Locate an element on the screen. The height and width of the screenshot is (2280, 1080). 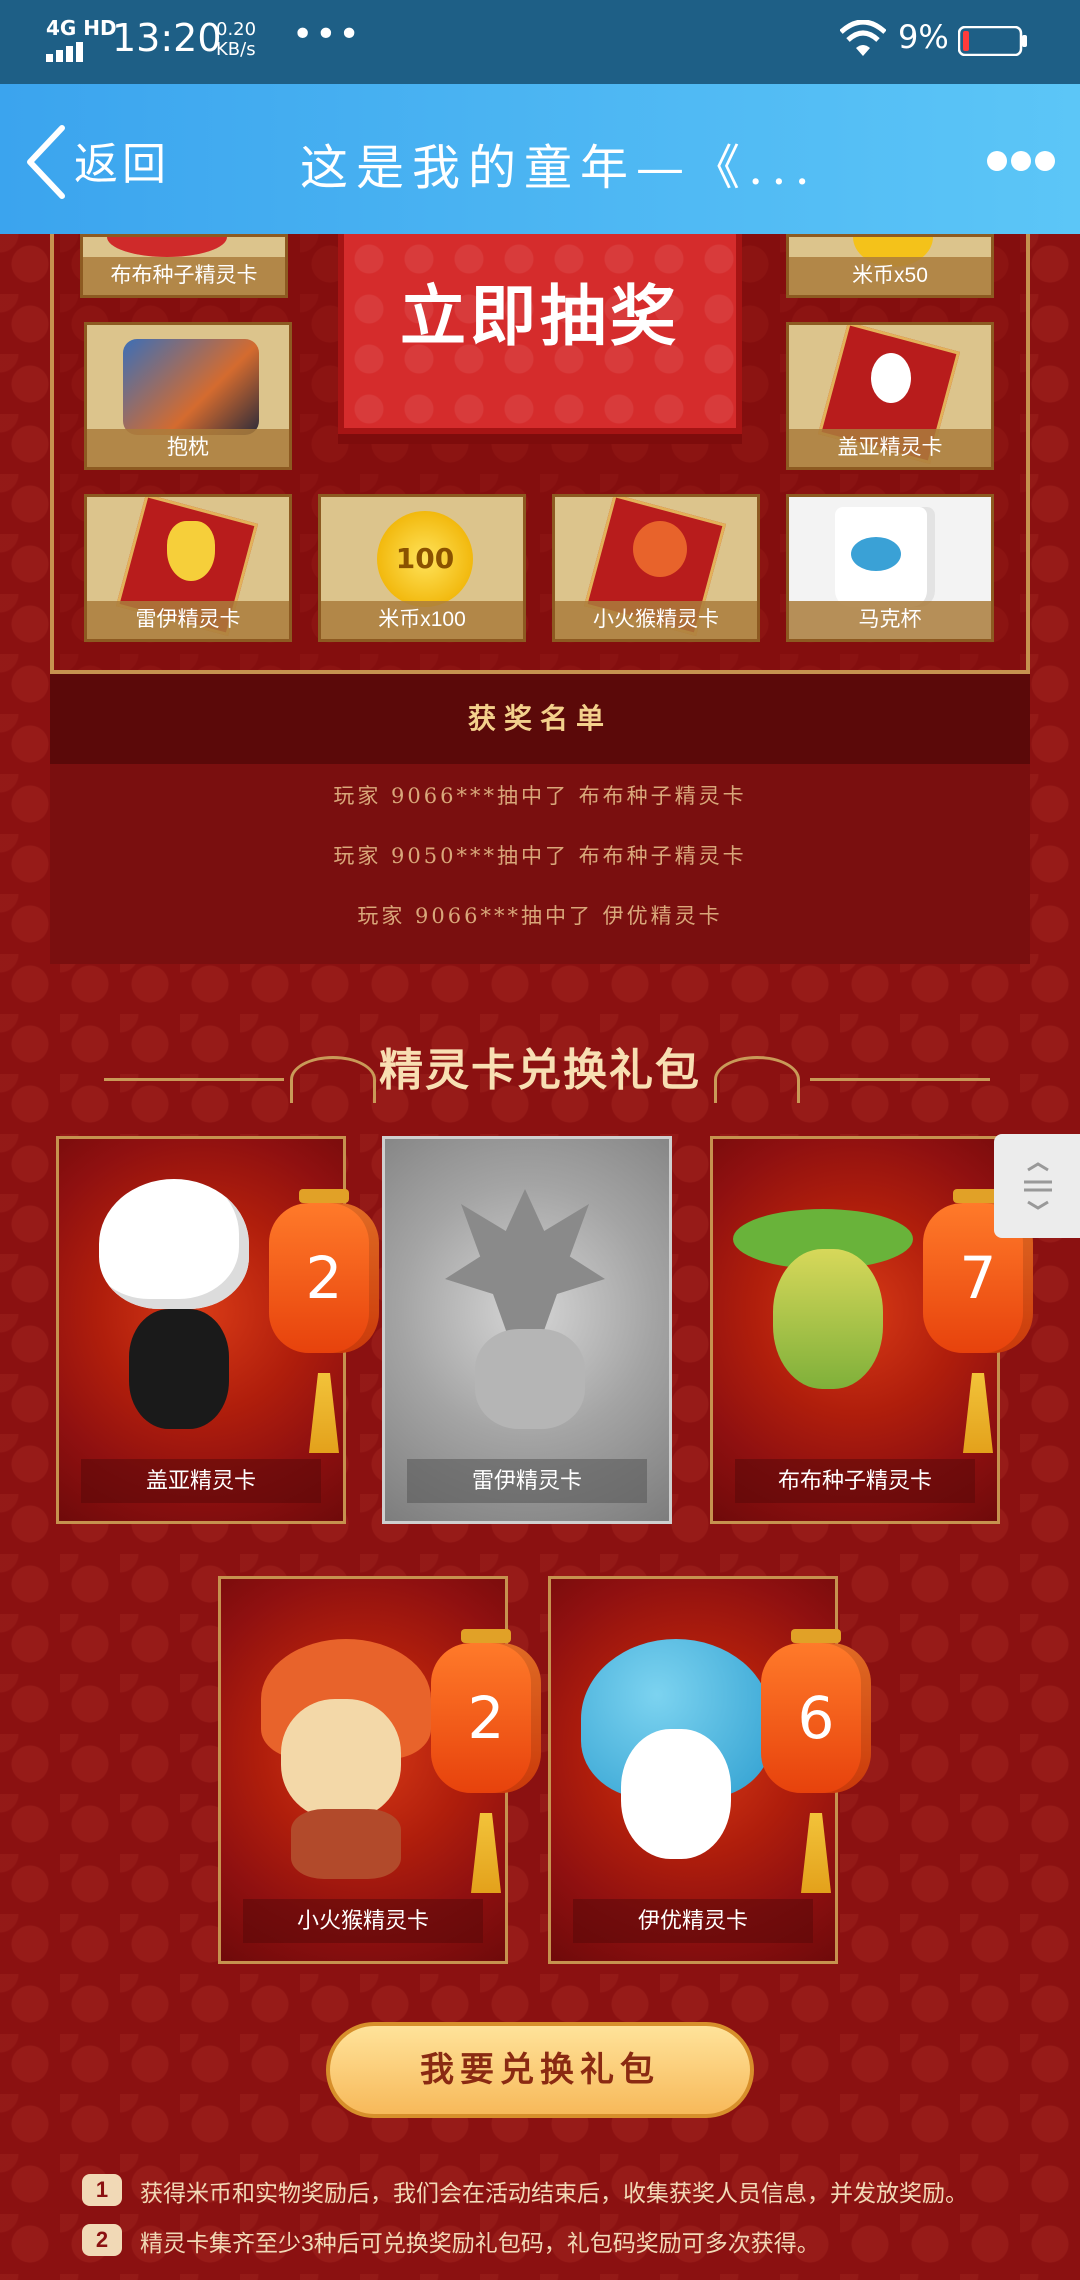
status-bar: 4G HD 13:20 0.20 KB/s ••• 9% is located at coordinates (540, 42).